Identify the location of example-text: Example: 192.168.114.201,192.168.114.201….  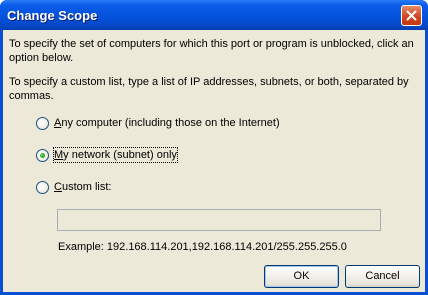
(202, 247).